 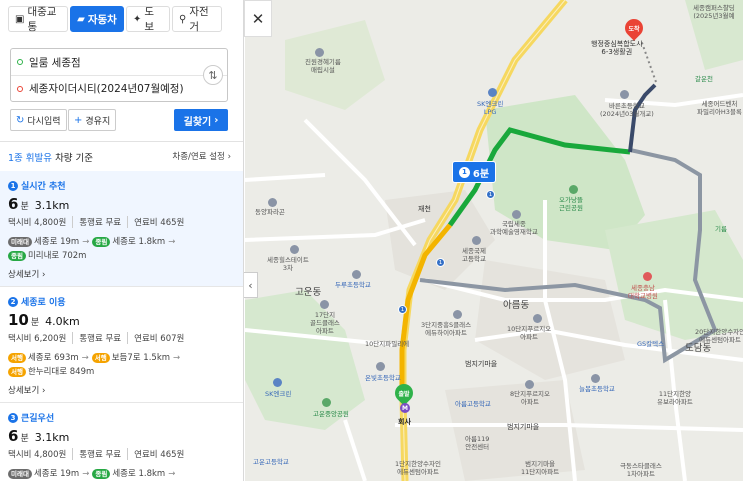 I want to click on selected-route-end, so click(x=642, y=118).